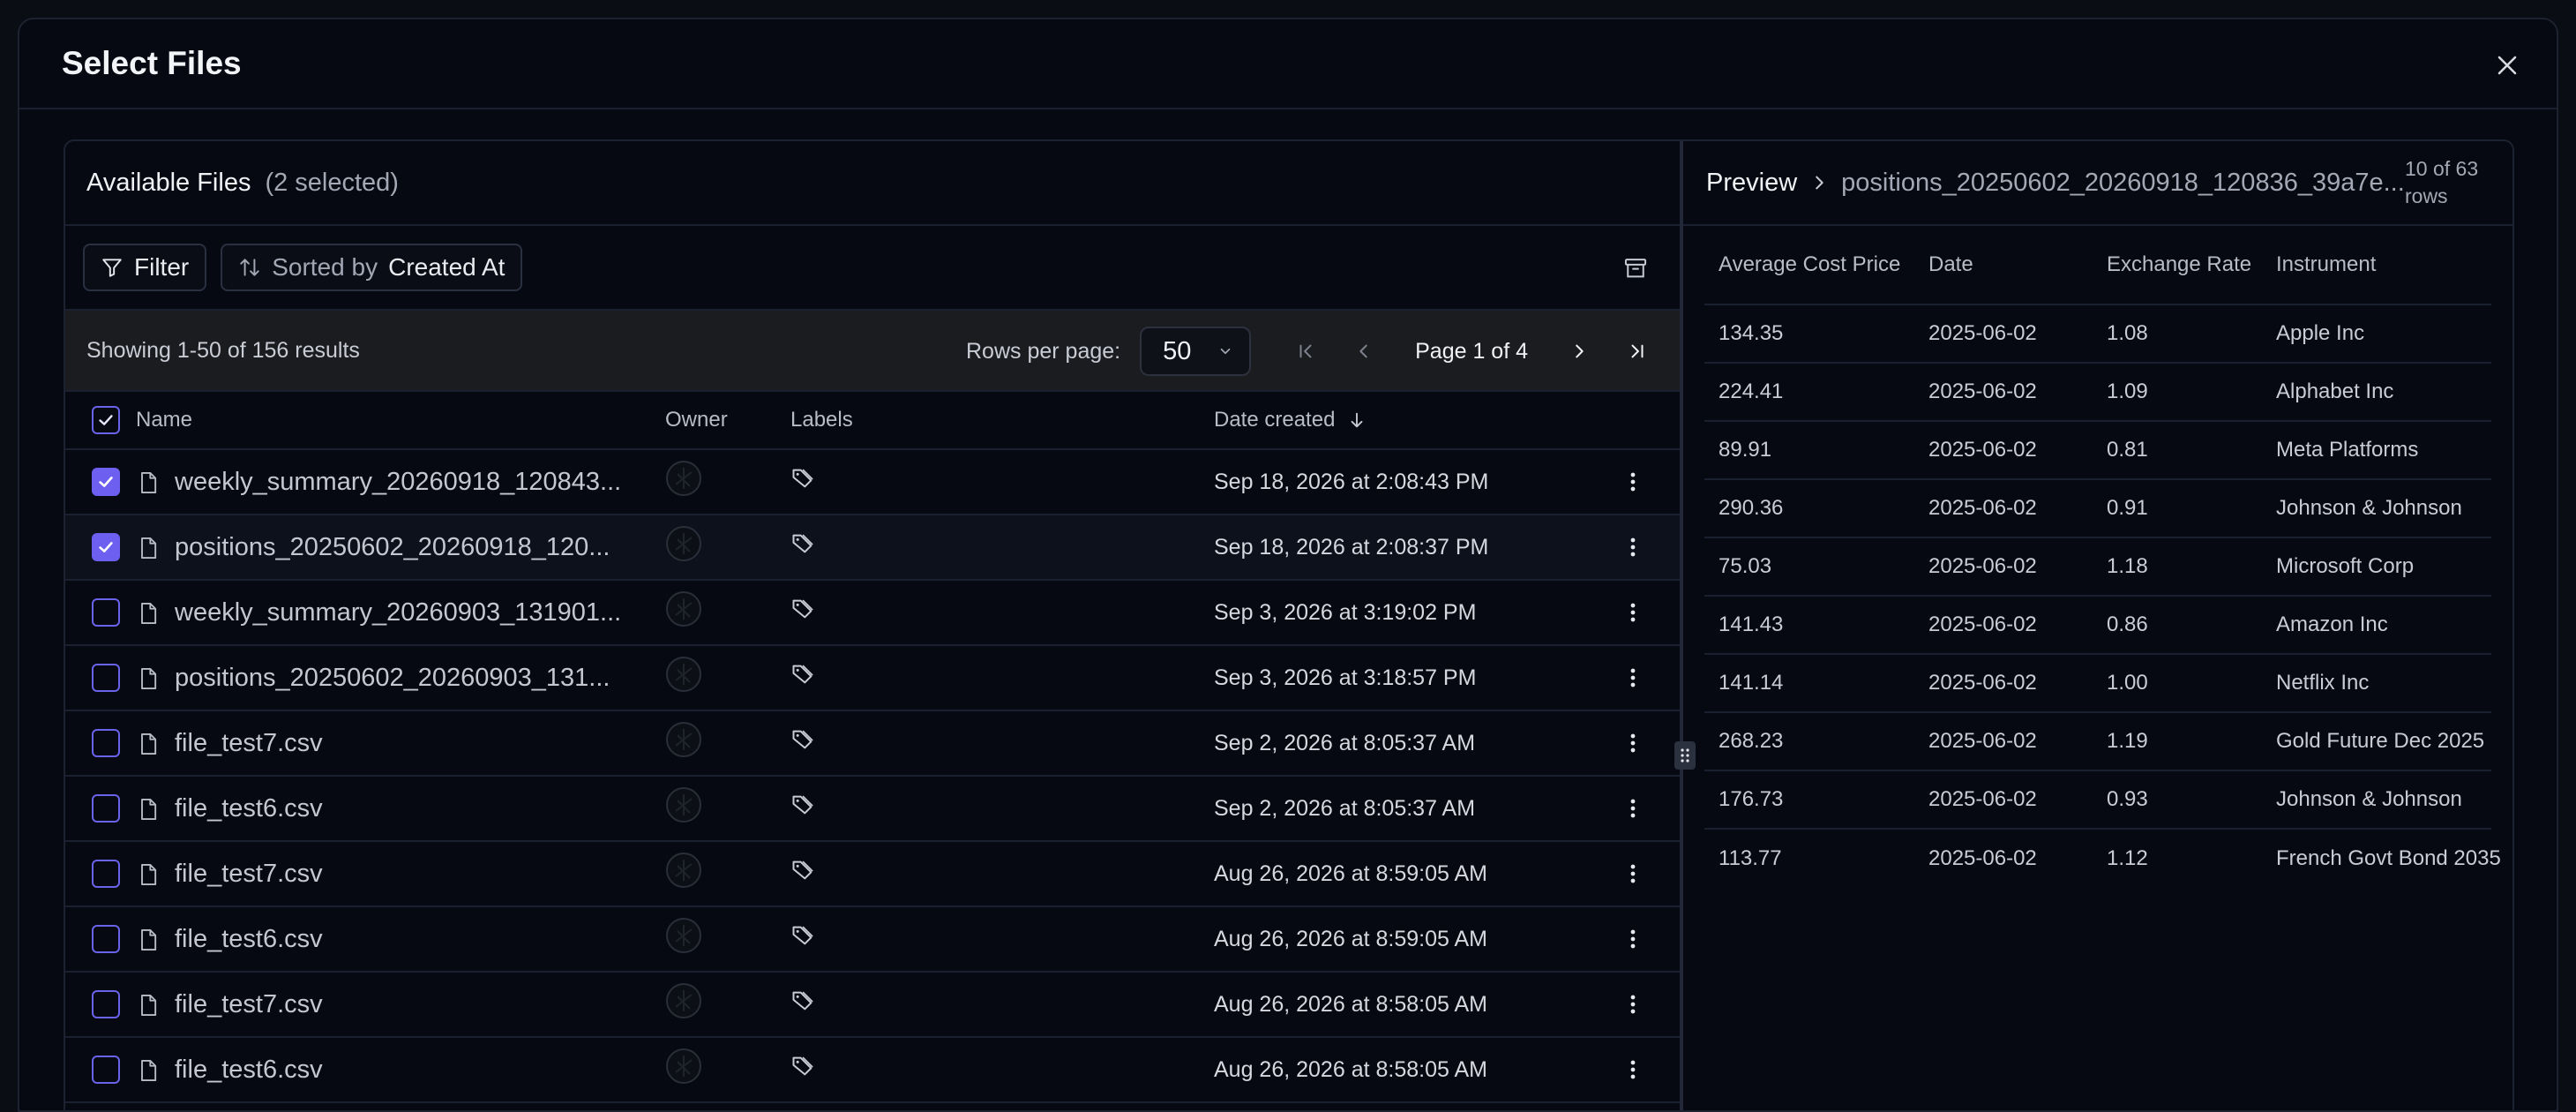 Image resolution: width=2576 pixels, height=1112 pixels. Describe the element at coordinates (2128, 741) in the screenshot. I see `preview-cell-exchange-rate: 1.19` at that location.